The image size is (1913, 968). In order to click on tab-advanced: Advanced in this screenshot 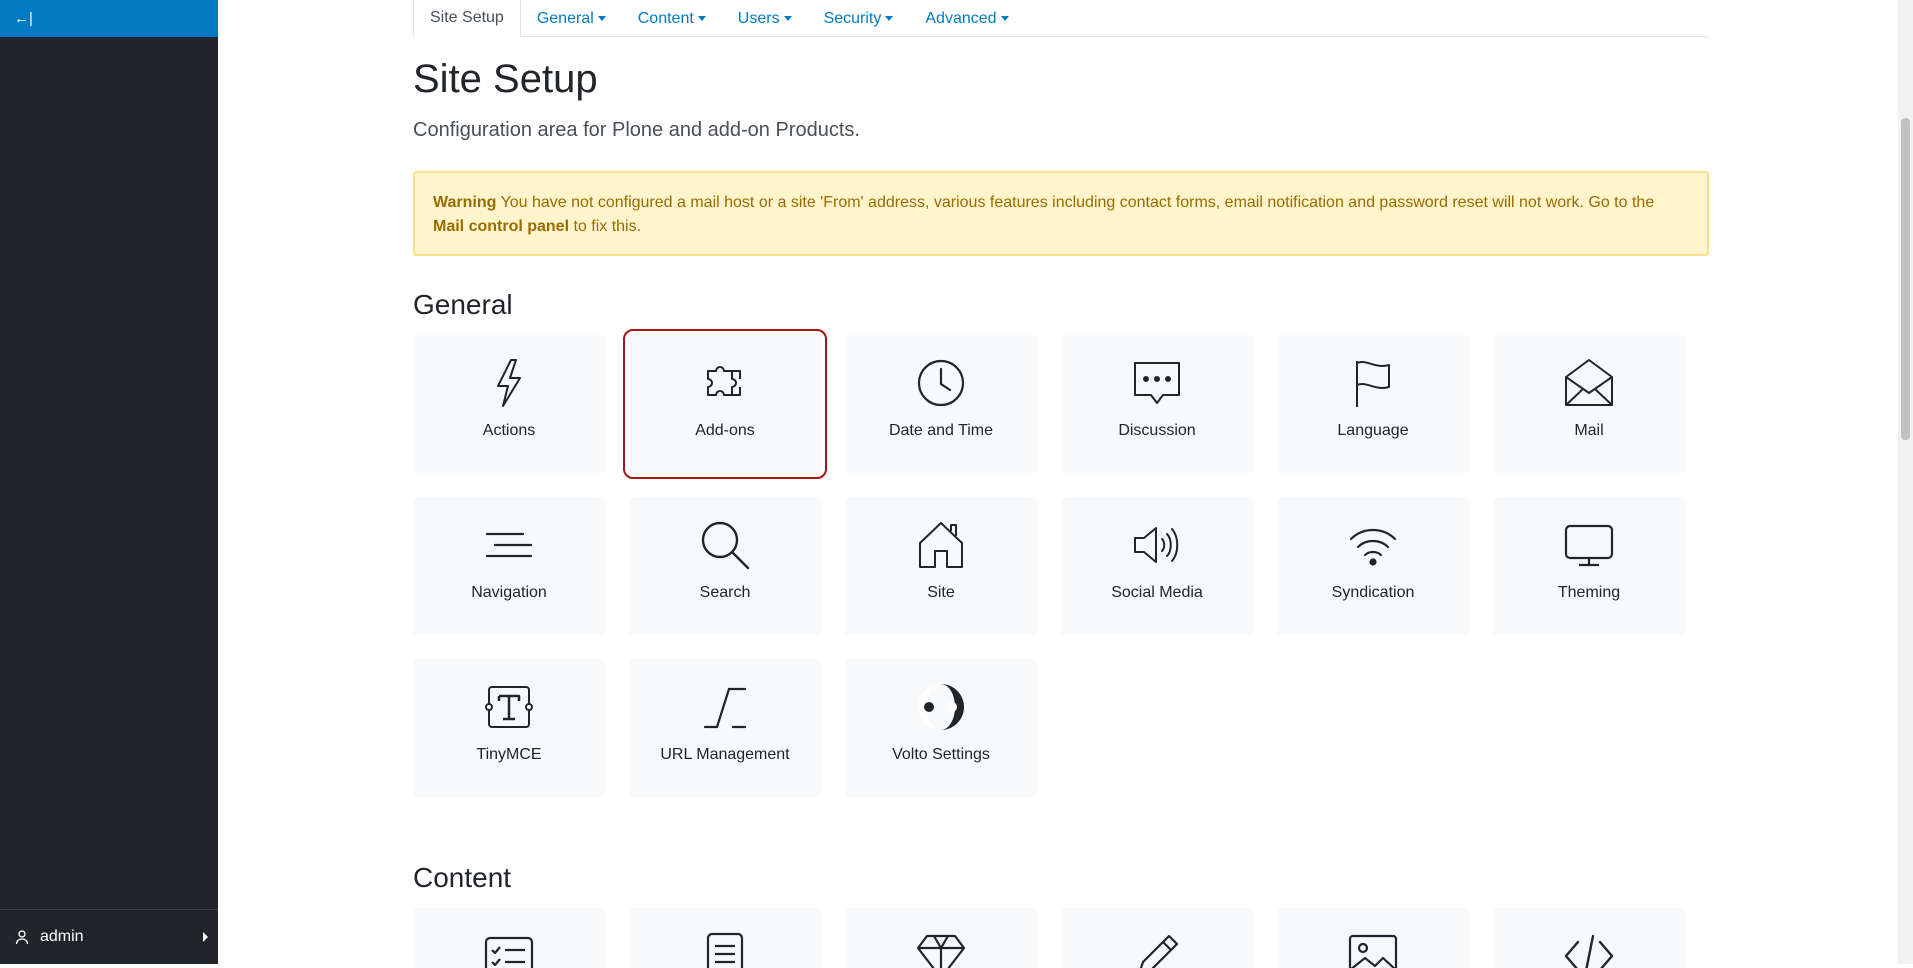, I will do `click(966, 18)`.